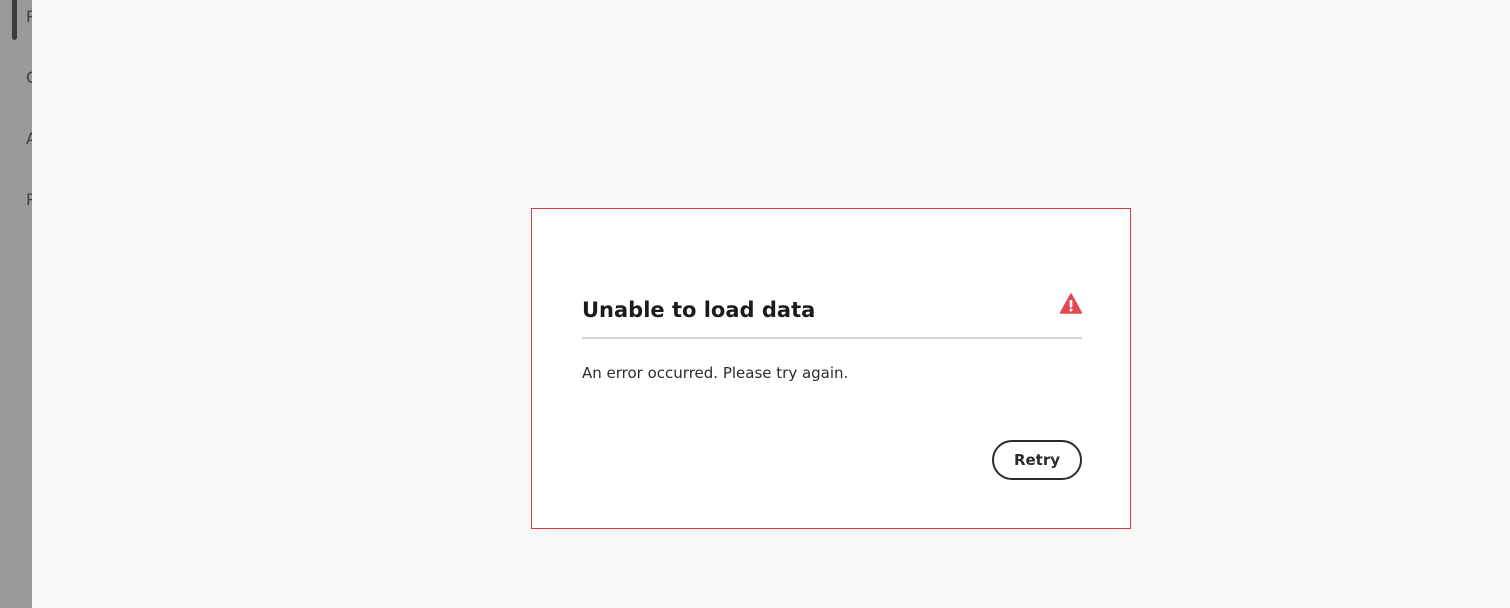 Image resolution: width=1510 pixels, height=608 pixels. What do you see at coordinates (1037, 460) in the screenshot?
I see `retry-button: Retry` at bounding box center [1037, 460].